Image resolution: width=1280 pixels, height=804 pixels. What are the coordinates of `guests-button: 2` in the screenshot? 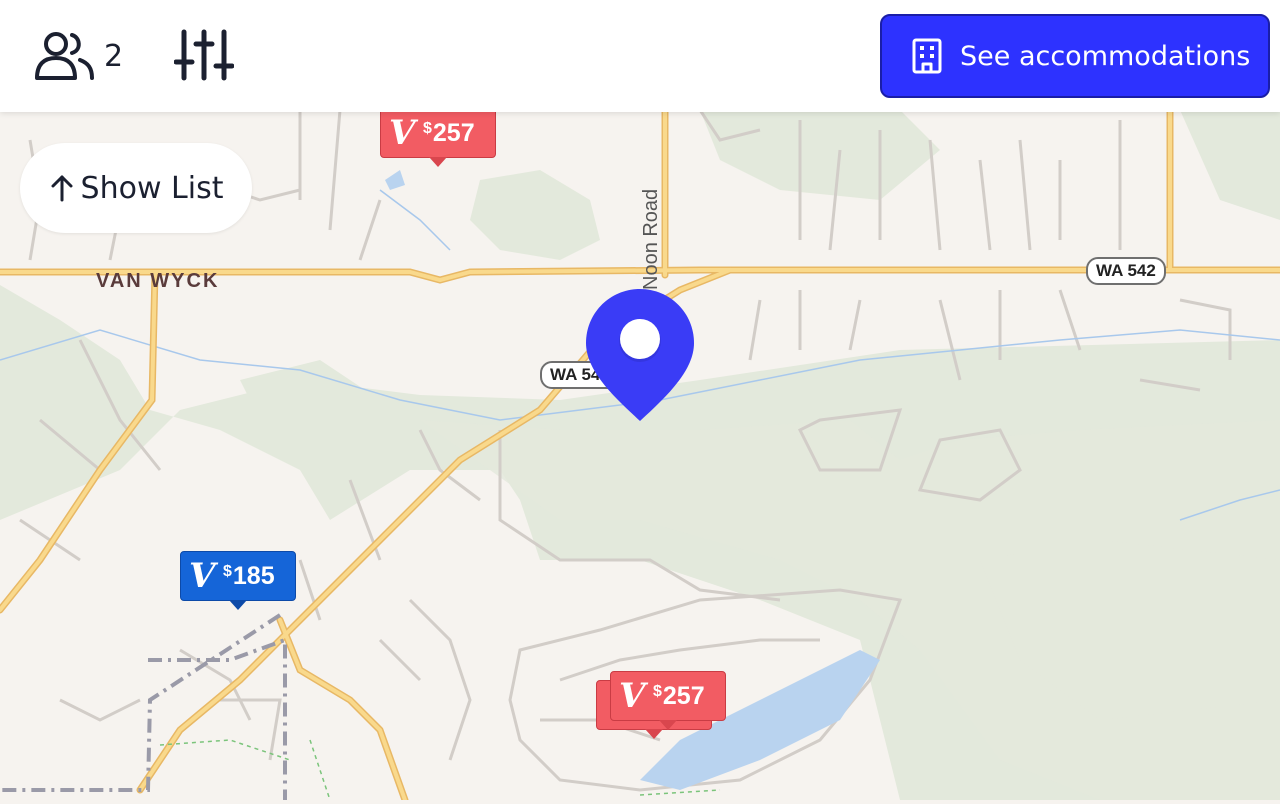 It's located at (78, 56).